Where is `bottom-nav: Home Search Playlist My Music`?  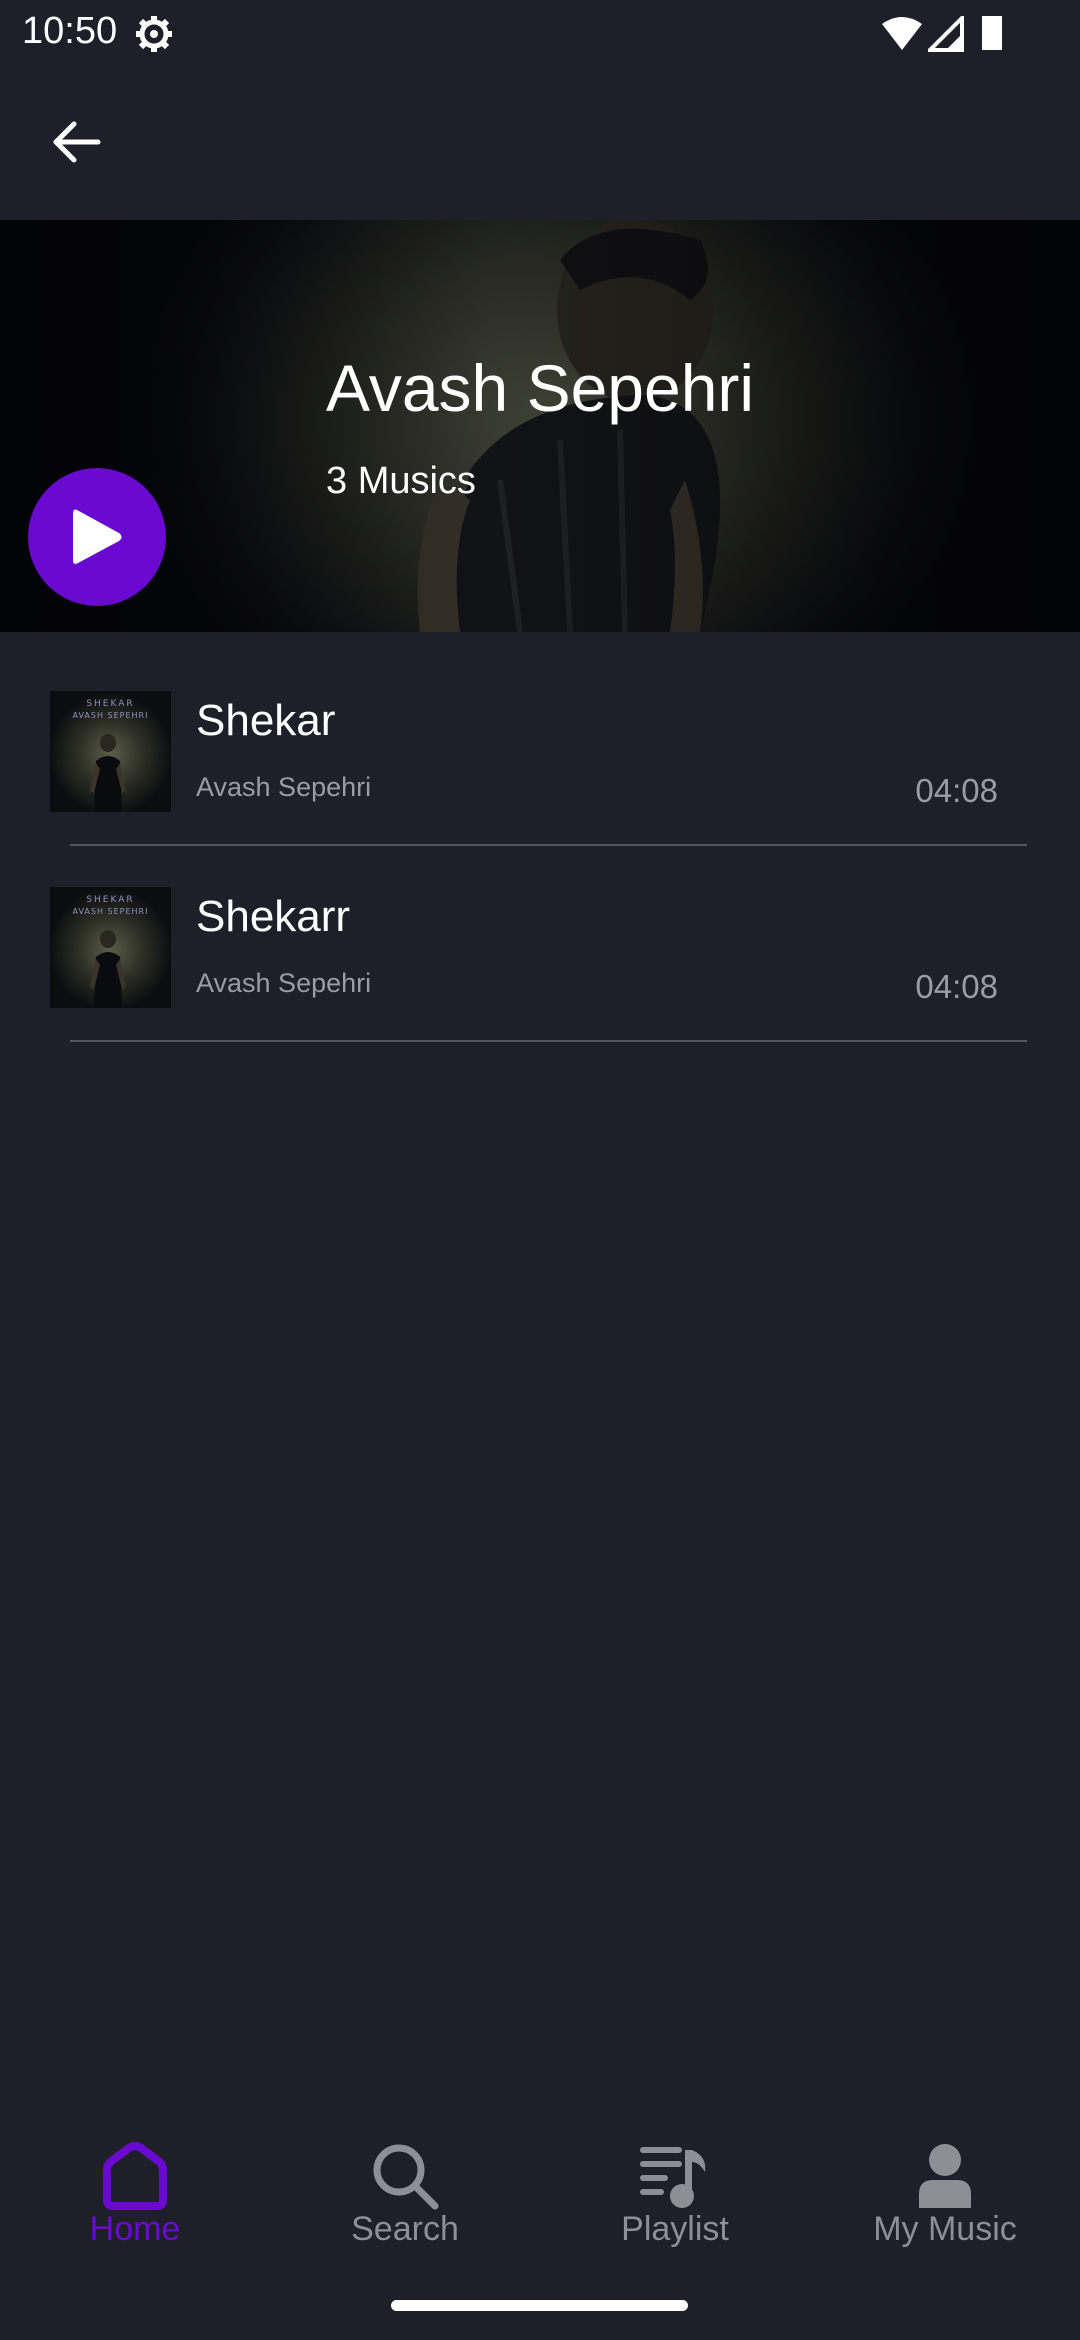 bottom-nav: Home Search Playlist My Music is located at coordinates (540, 2198).